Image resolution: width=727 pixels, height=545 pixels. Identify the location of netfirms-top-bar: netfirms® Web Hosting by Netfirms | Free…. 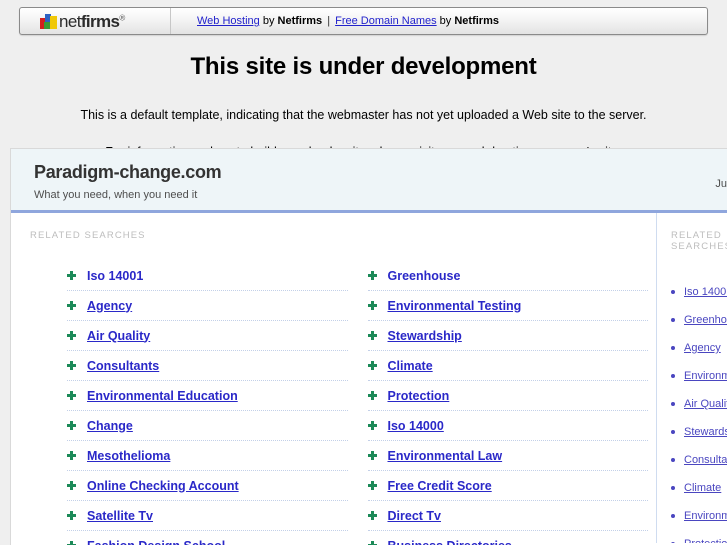
(363, 21).